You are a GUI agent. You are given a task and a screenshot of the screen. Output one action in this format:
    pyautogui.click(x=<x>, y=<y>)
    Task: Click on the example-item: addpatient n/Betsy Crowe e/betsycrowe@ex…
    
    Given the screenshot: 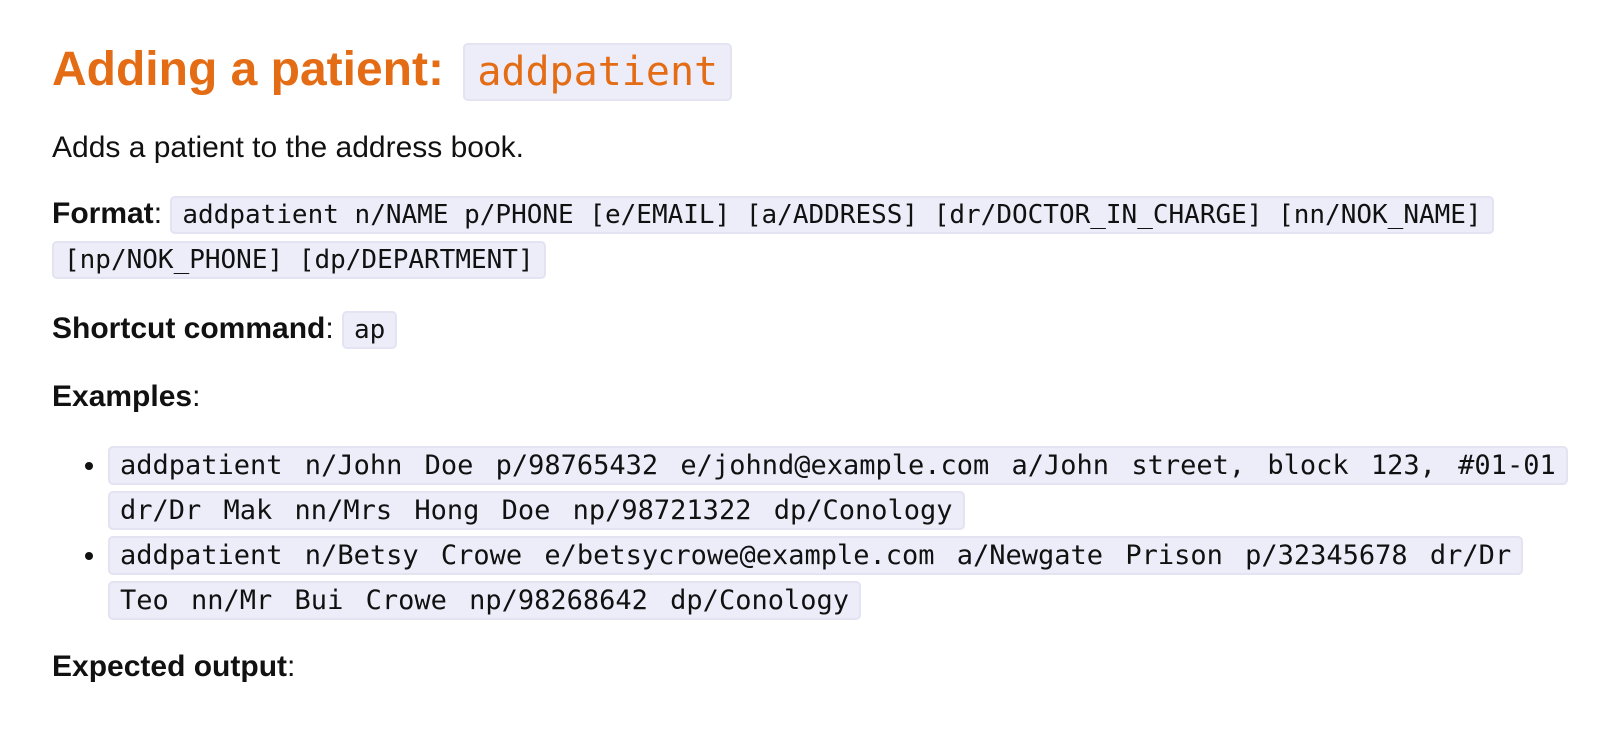 What is the action you would take?
    pyautogui.click(x=845, y=578)
    